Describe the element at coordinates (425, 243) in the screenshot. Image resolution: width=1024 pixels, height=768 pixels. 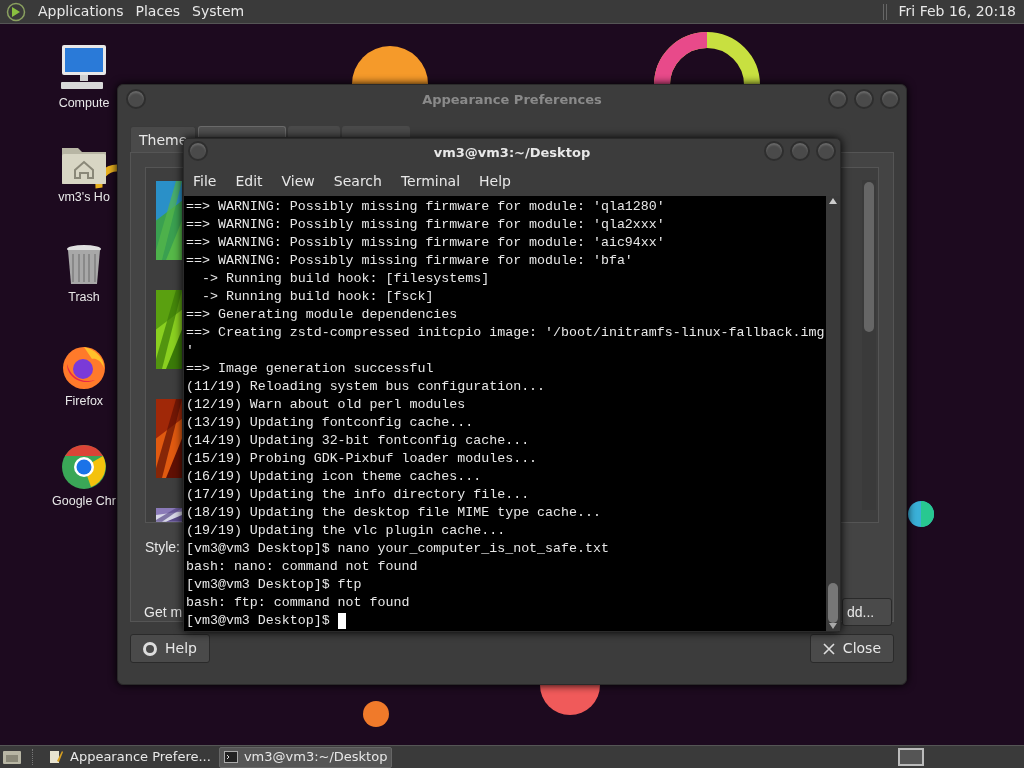
I see `terminal-line: ==> WARNING: Possibly missing firmware for module: 'aic94xx'` at that location.